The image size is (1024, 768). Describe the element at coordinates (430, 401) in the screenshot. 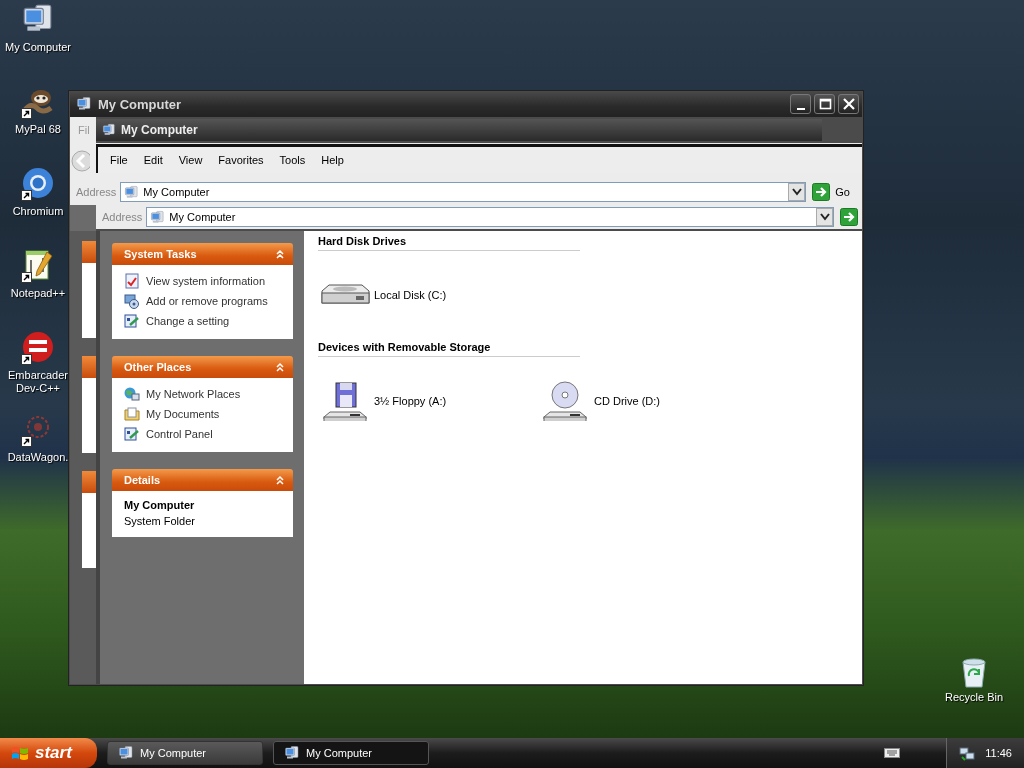

I see `drive-item: 3½ Floppy (A:)` at that location.